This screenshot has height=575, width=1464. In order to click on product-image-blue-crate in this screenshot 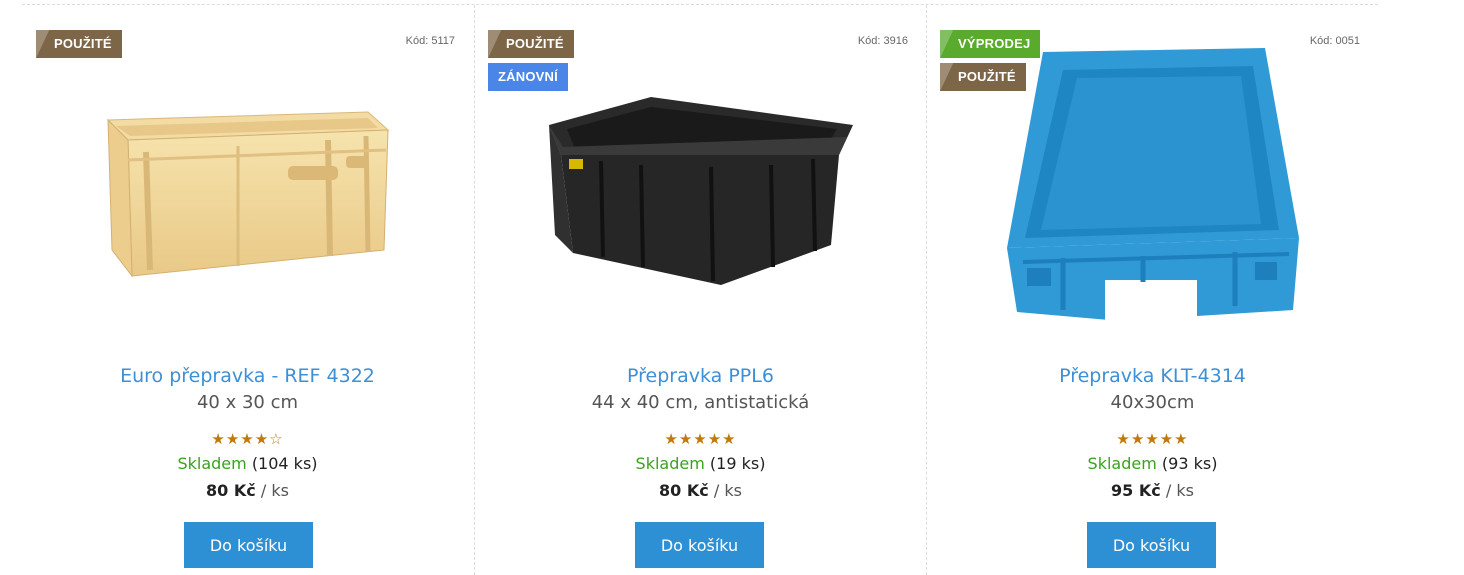, I will do `click(1153, 193)`.